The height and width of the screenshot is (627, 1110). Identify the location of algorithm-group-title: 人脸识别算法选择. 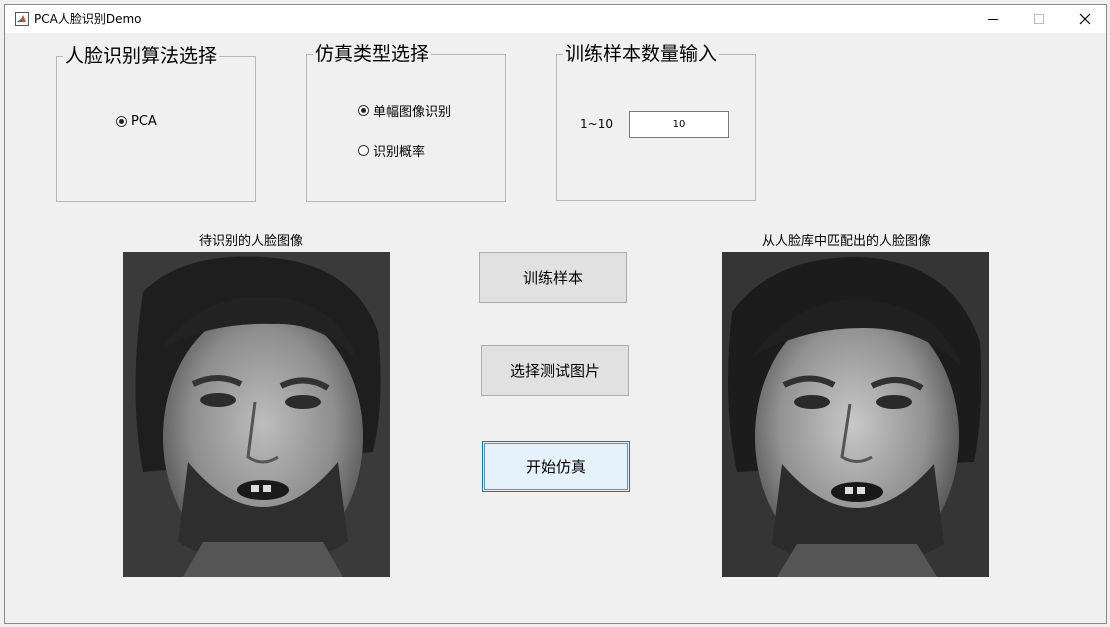
(141, 56).